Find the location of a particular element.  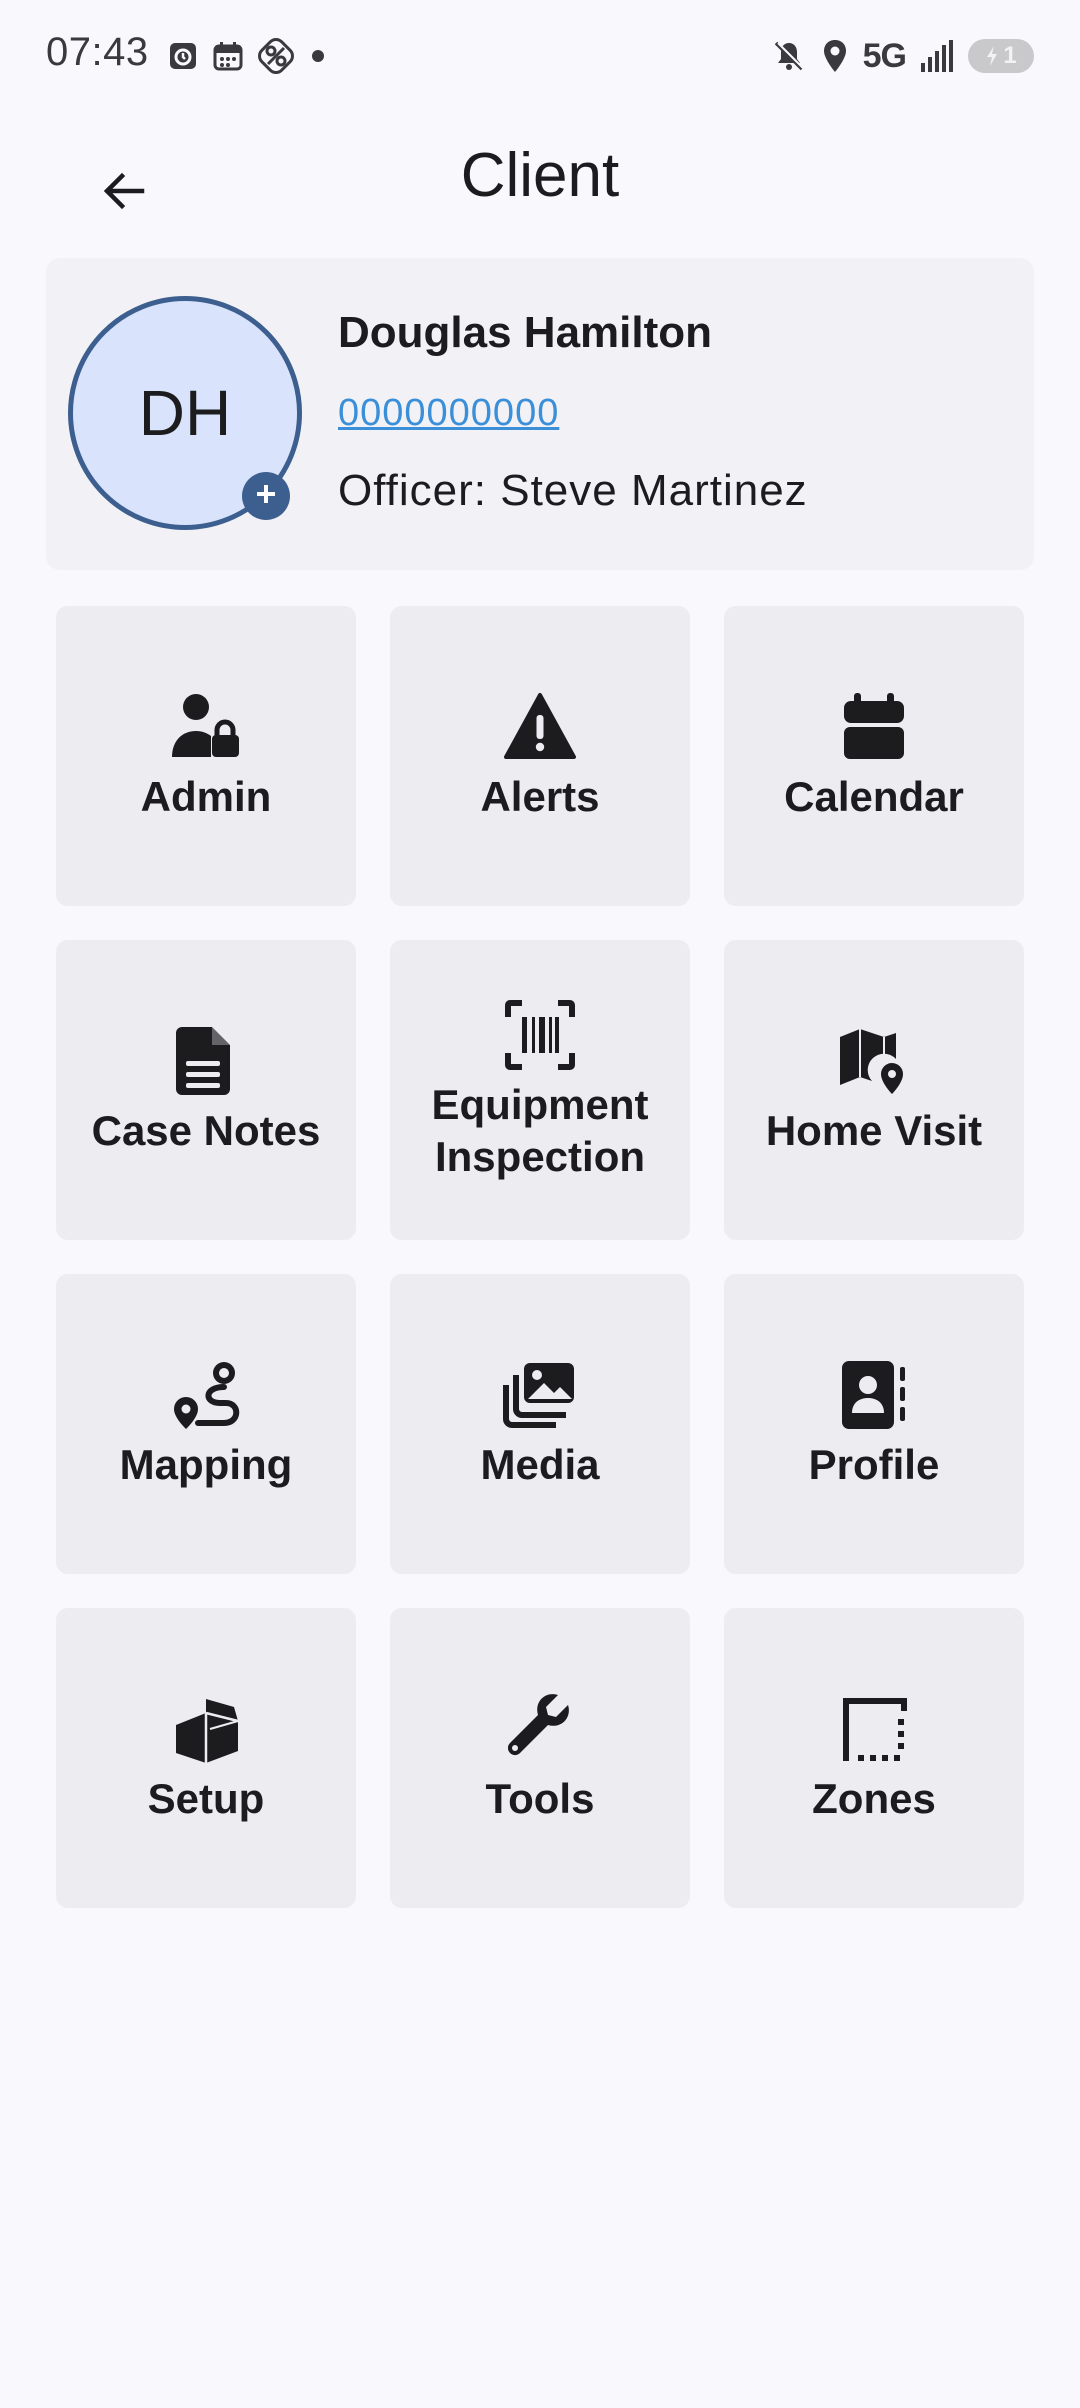

tile-label: Tools is located at coordinates (540, 1798).